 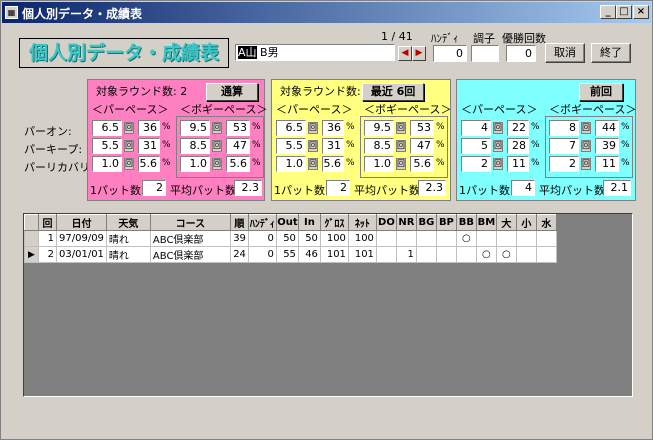 What do you see at coordinates (611, 53) in the screenshot?
I see `close-form-button: 終了` at bounding box center [611, 53].